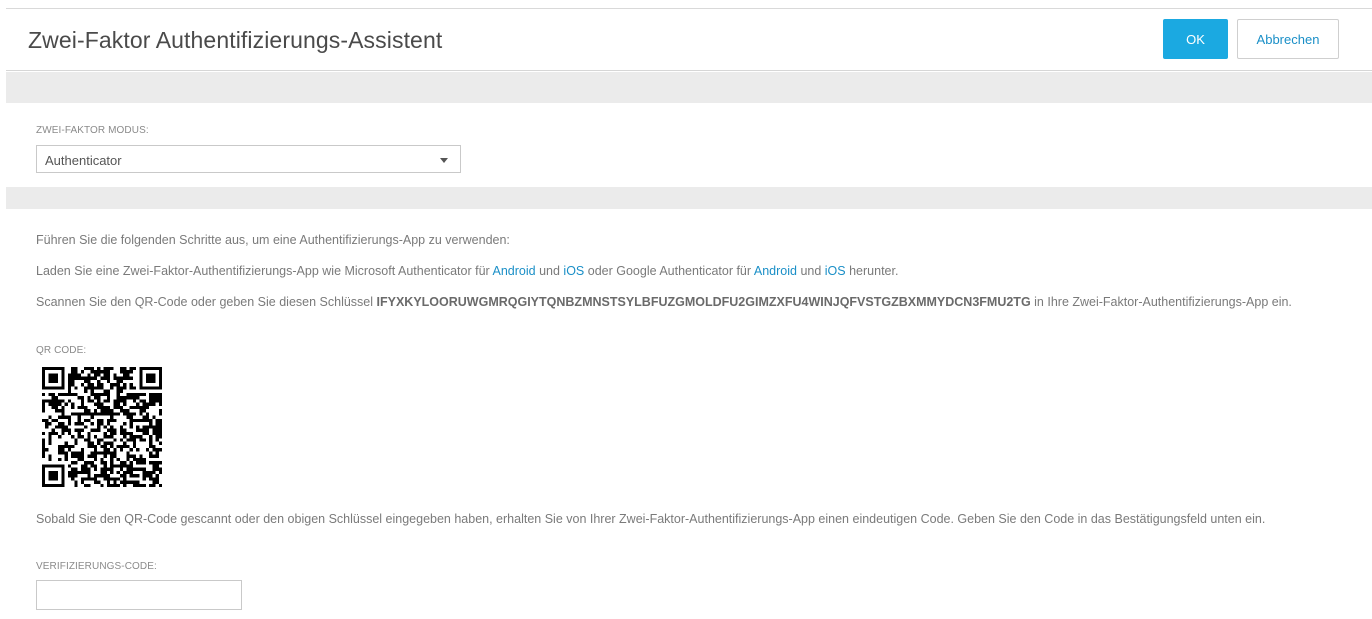 The height and width of the screenshot is (619, 1372). What do you see at coordinates (775, 271) in the screenshot?
I see `android-link-google: Android` at bounding box center [775, 271].